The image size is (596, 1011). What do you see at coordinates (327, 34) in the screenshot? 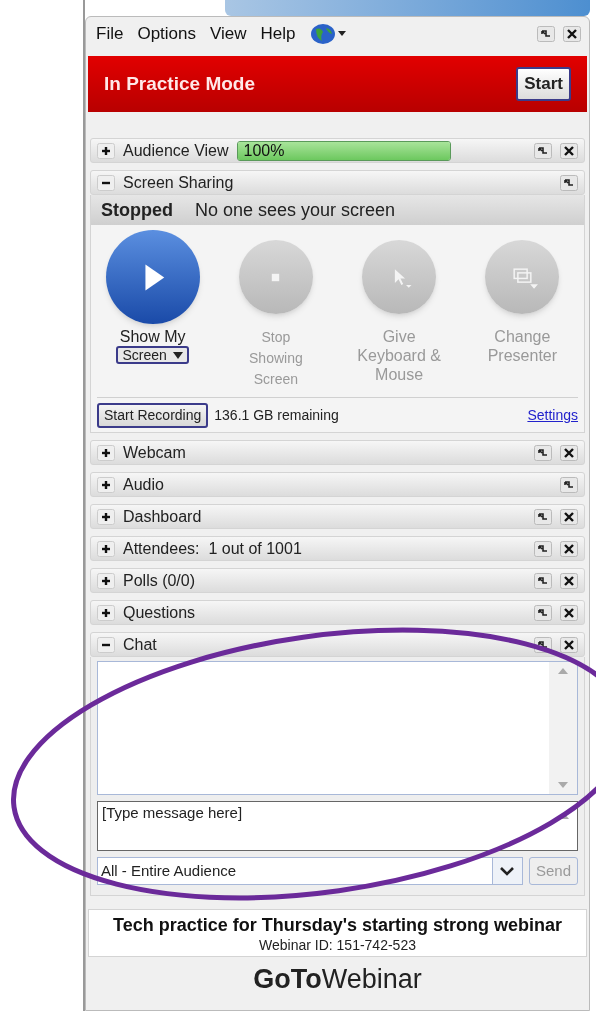
I see `globe-icon` at bounding box center [327, 34].